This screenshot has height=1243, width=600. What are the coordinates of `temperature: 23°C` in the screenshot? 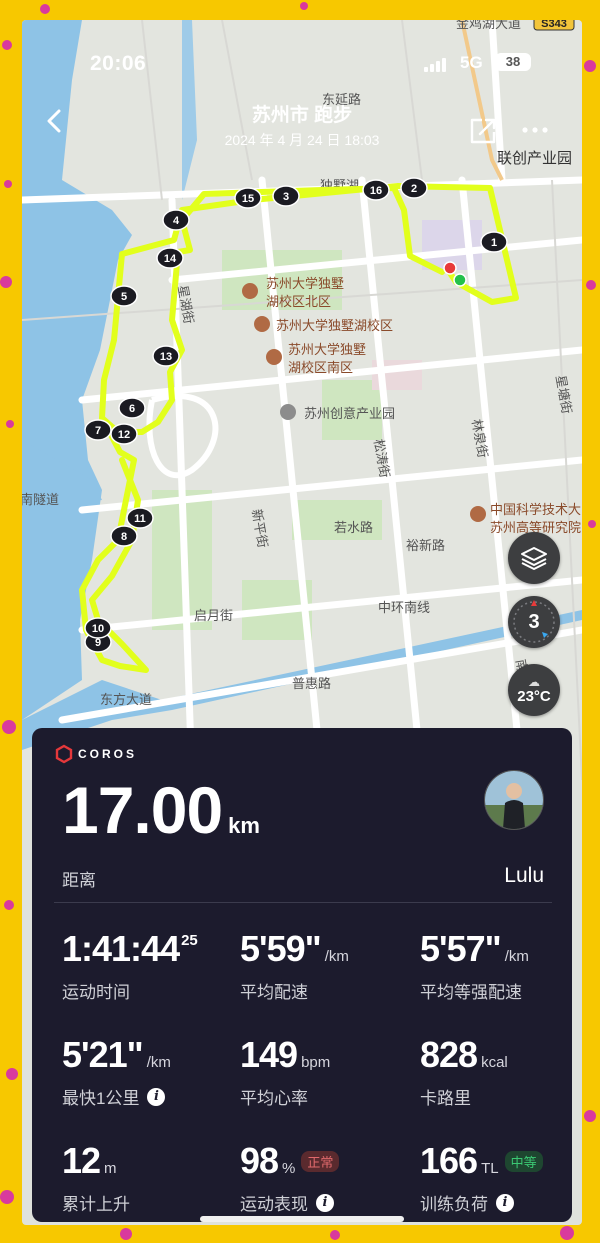 It's located at (534, 696).